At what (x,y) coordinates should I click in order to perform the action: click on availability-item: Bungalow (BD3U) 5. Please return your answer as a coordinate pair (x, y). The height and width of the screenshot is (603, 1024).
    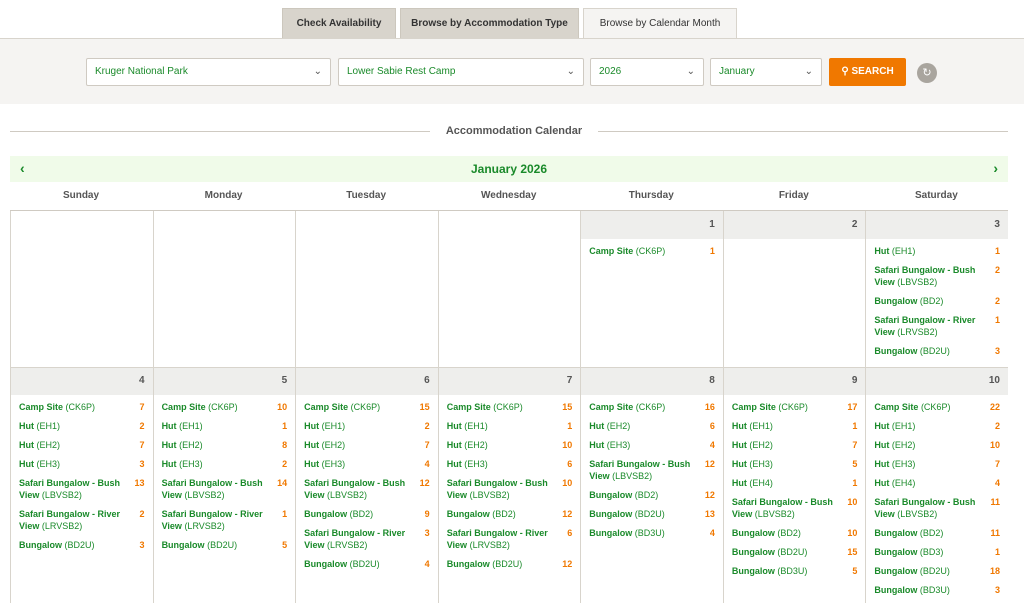
    Looking at the image, I should click on (795, 571).